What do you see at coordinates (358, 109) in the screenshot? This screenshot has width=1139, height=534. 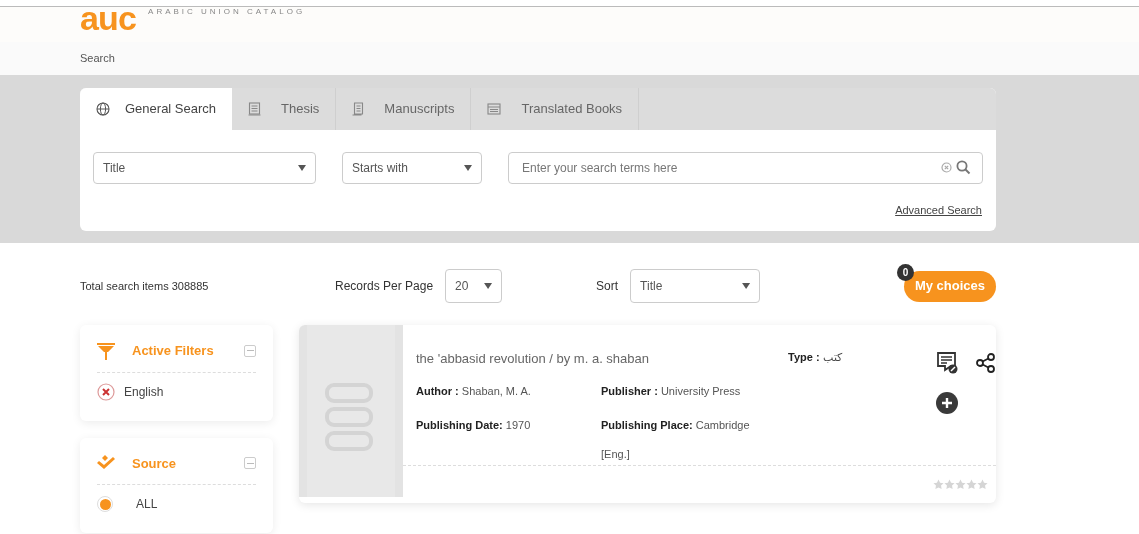 I see `scroll-icon` at bounding box center [358, 109].